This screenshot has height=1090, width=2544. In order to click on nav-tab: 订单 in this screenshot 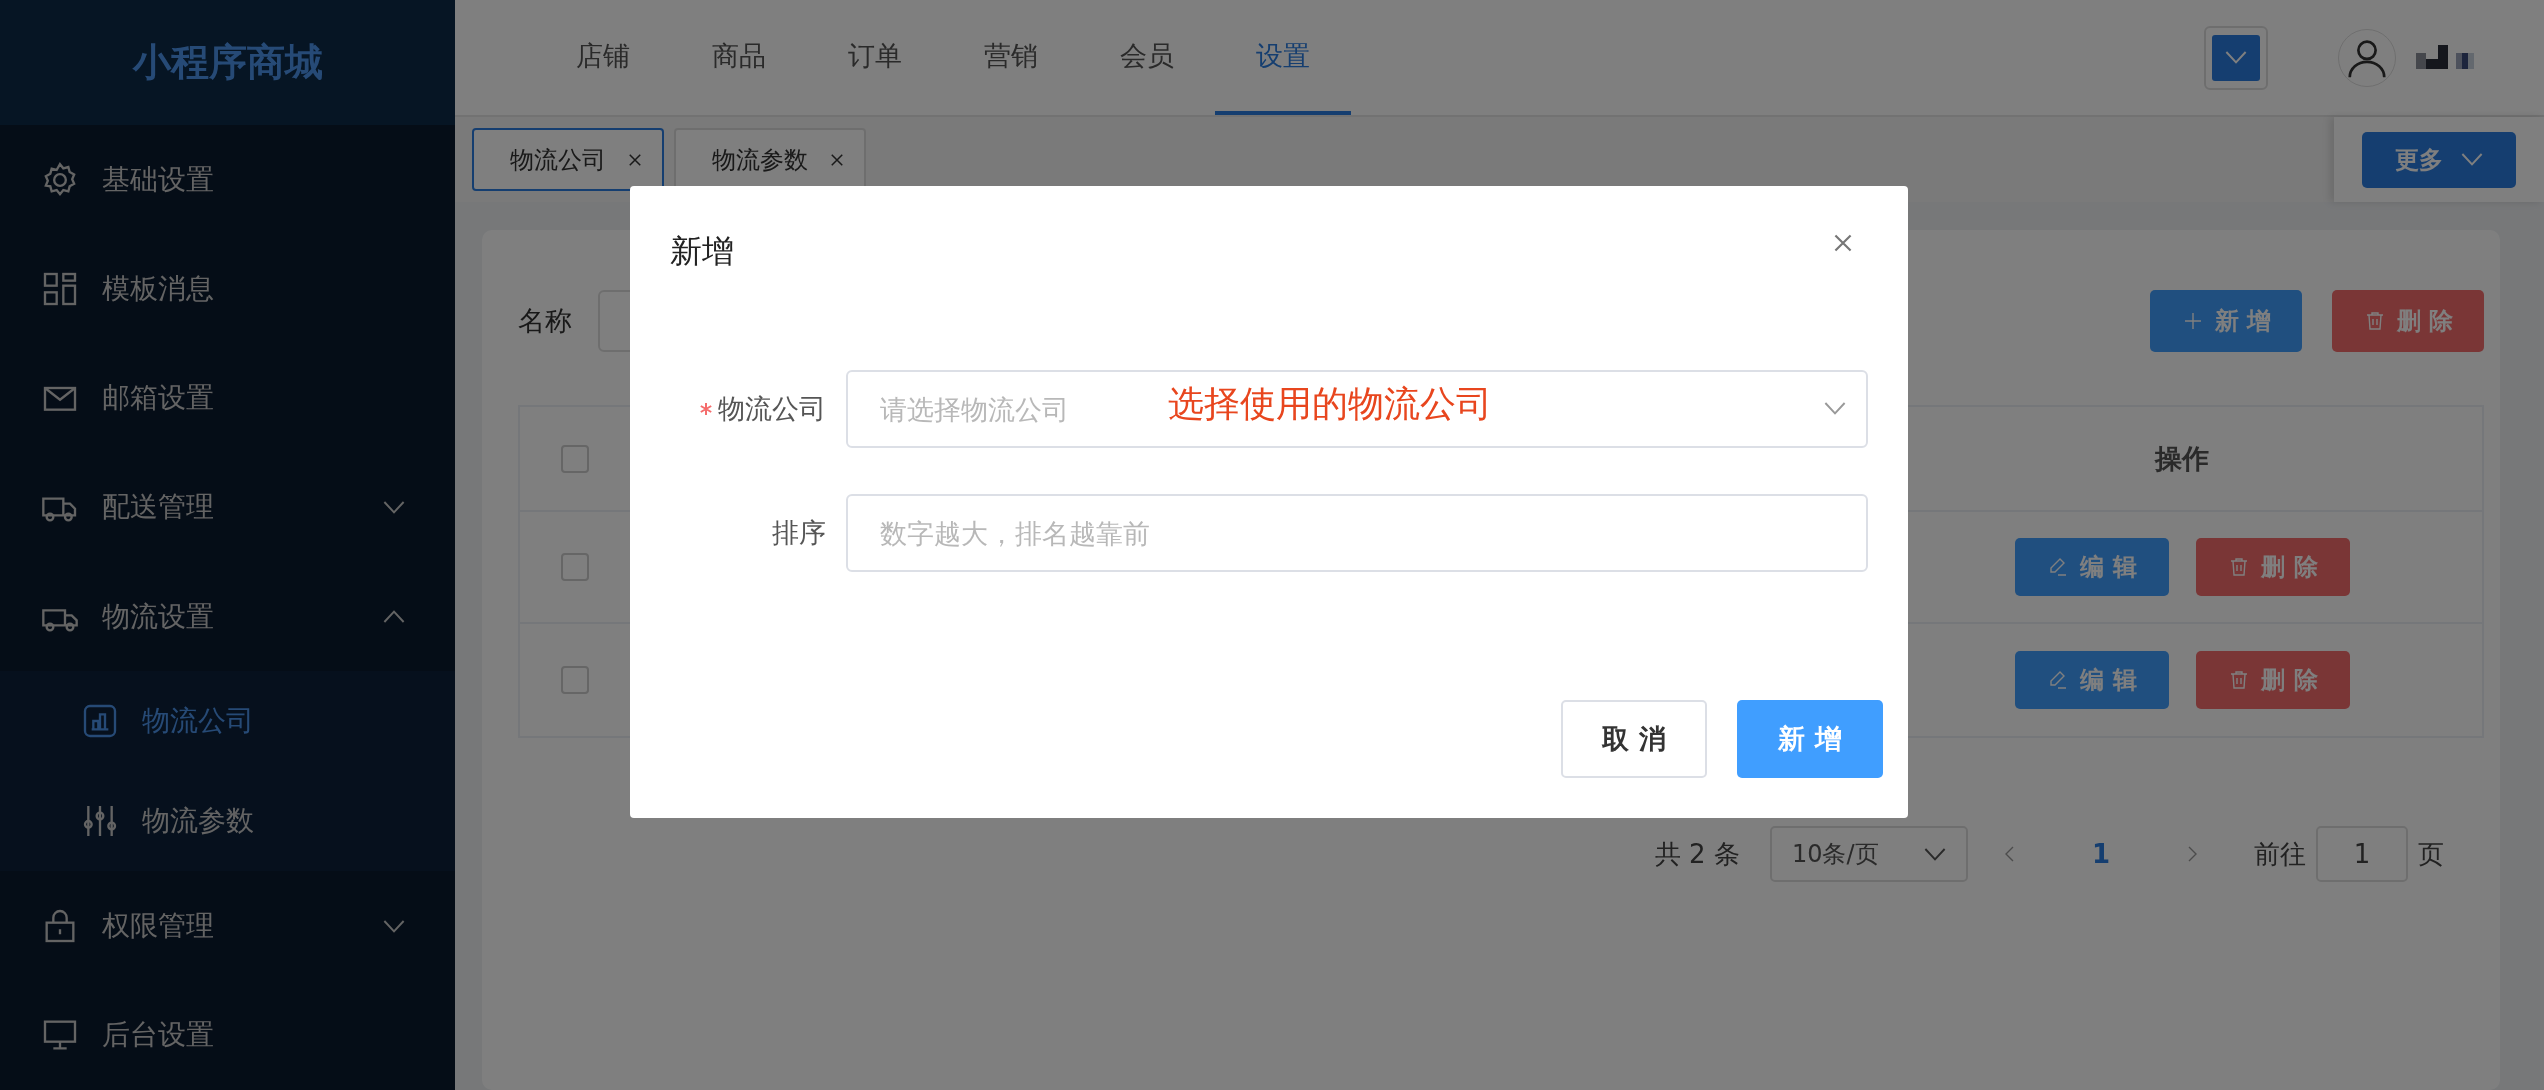, I will do `click(875, 57)`.